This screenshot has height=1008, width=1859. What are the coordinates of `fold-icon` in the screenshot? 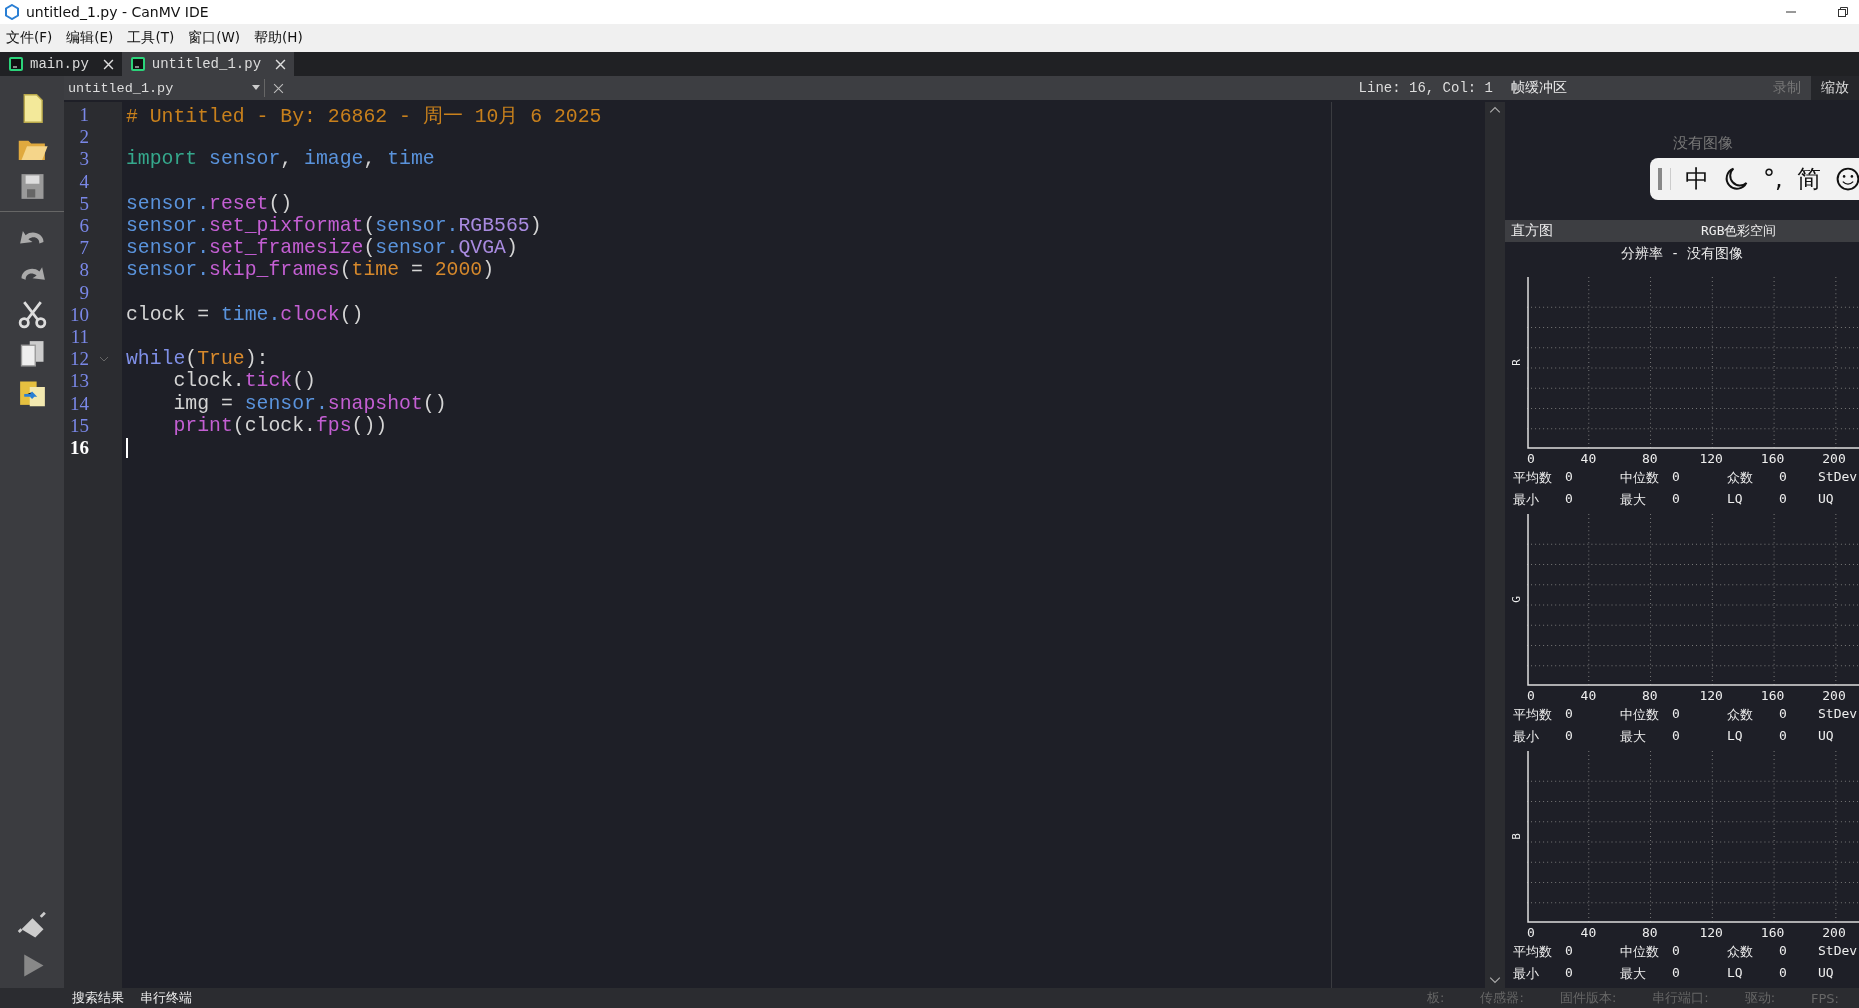 It's located at (104, 359).